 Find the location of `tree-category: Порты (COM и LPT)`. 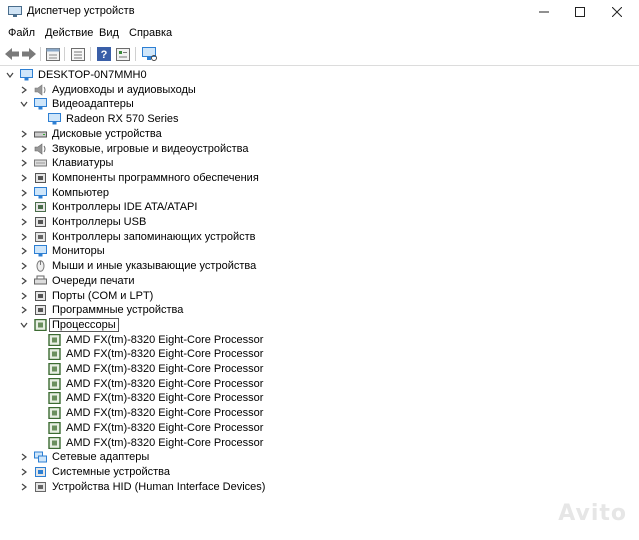

tree-category: Порты (COM и LPT) is located at coordinates (319, 296).